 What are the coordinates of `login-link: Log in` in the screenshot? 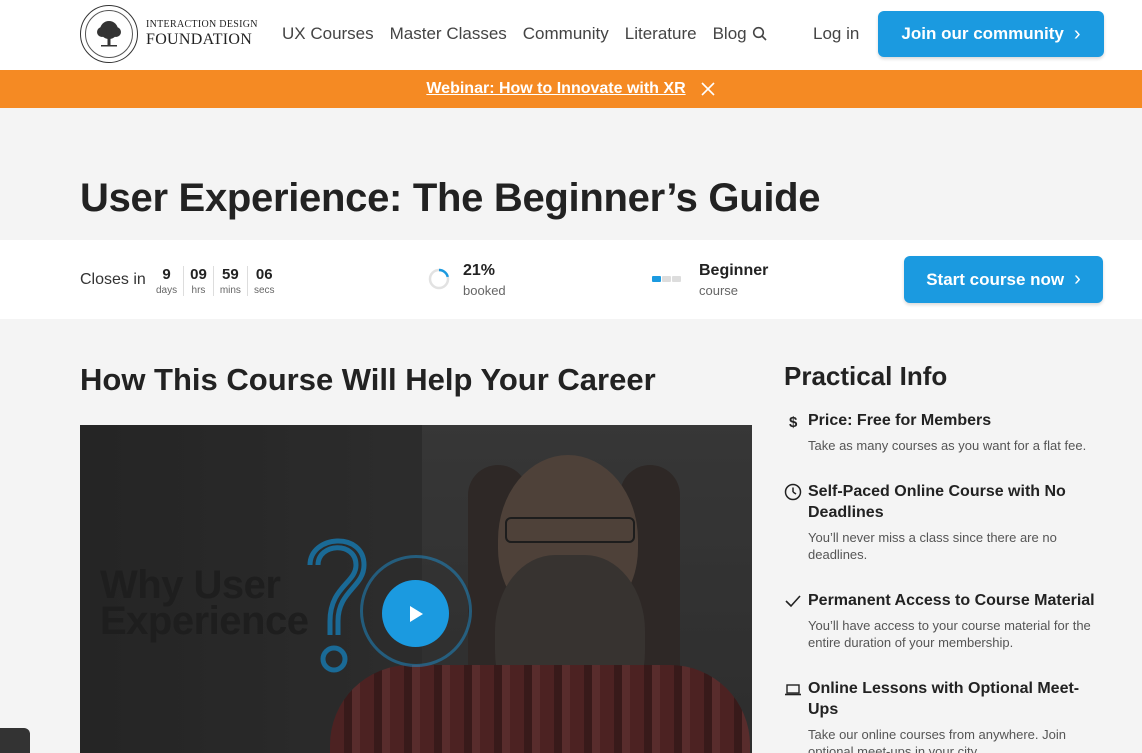 It's located at (836, 34).